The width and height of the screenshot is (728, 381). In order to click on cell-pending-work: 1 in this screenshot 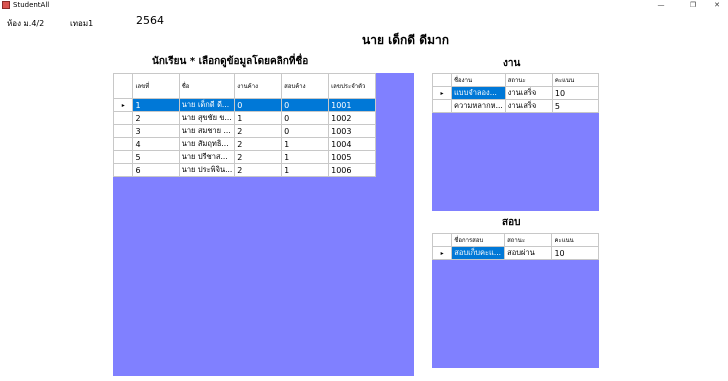, I will do `click(258, 118)`.